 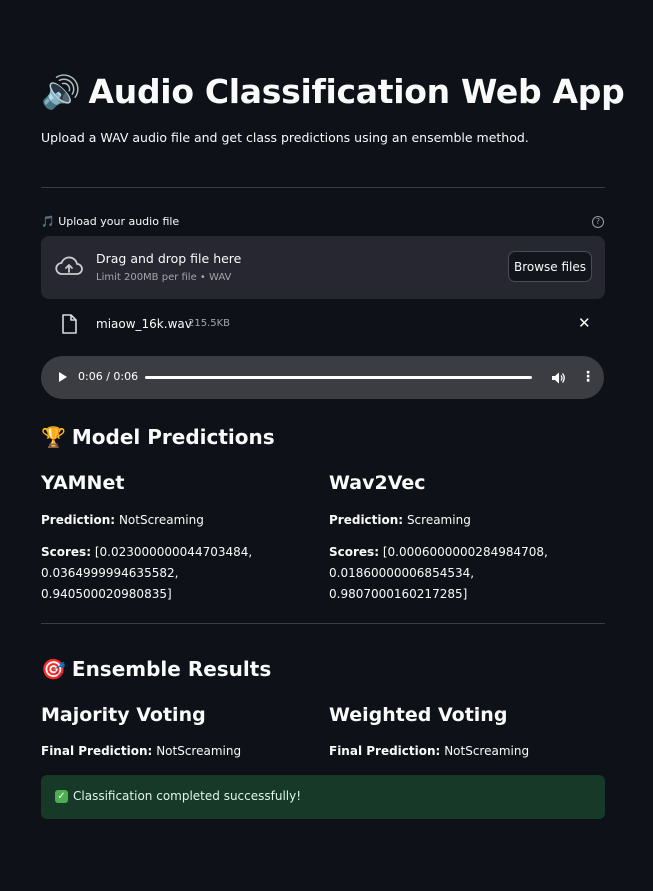 What do you see at coordinates (53, 437) in the screenshot?
I see `trophy-icon: 🏆` at bounding box center [53, 437].